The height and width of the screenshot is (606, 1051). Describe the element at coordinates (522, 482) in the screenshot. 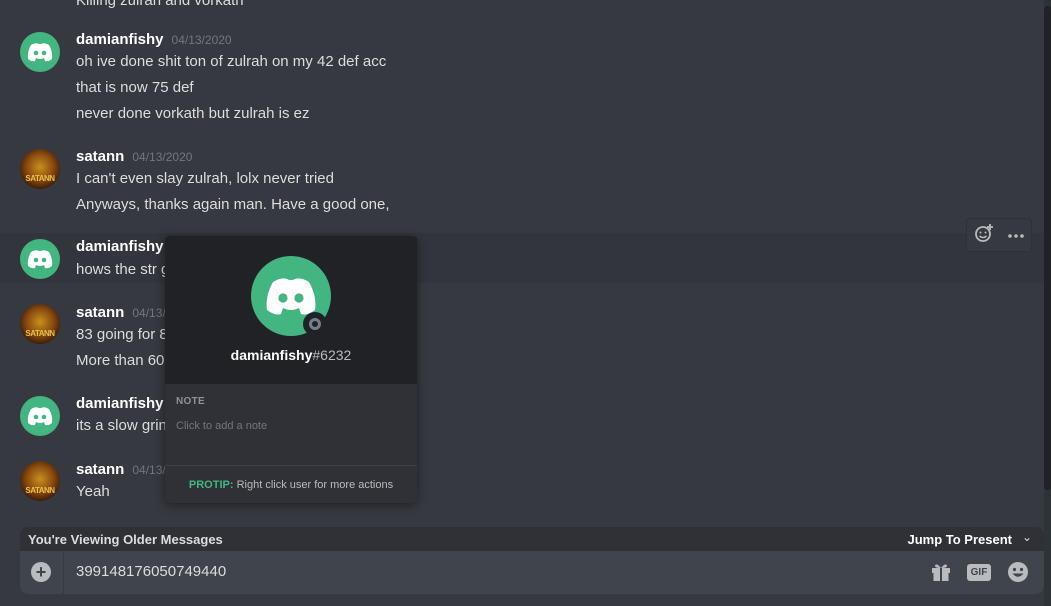

I see `message-group: SATANN satann 04/13/ Yeah` at that location.